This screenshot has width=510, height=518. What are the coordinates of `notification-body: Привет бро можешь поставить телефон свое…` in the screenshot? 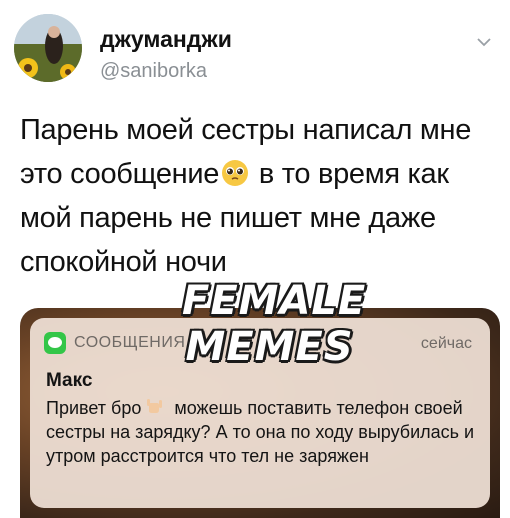 It's located at (261, 432).